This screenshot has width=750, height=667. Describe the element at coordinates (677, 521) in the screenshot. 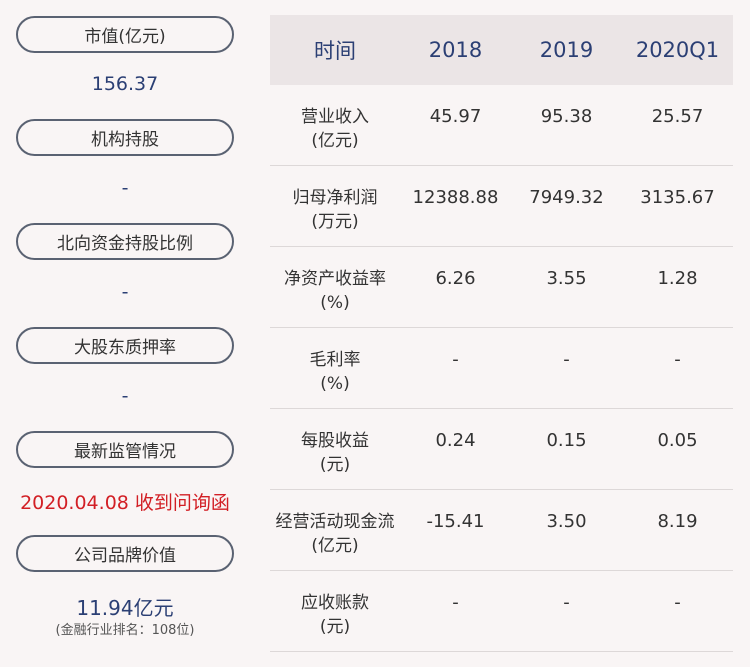

I see `table-cell: 8.19` at that location.